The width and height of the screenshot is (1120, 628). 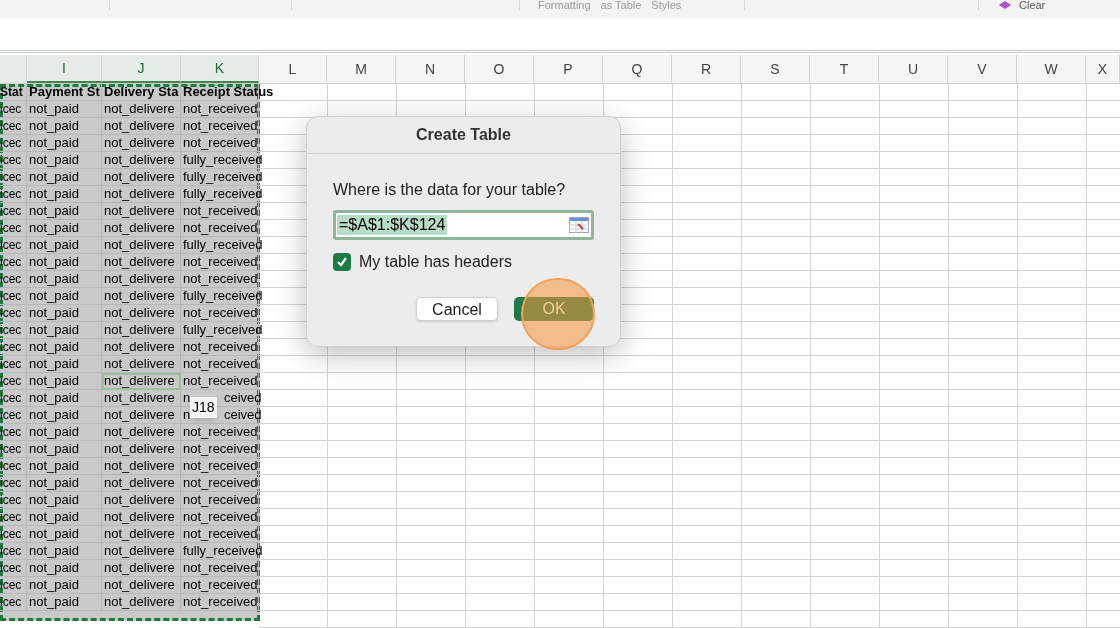 What do you see at coordinates (1103, 69) in the screenshot?
I see `column-header: X` at bounding box center [1103, 69].